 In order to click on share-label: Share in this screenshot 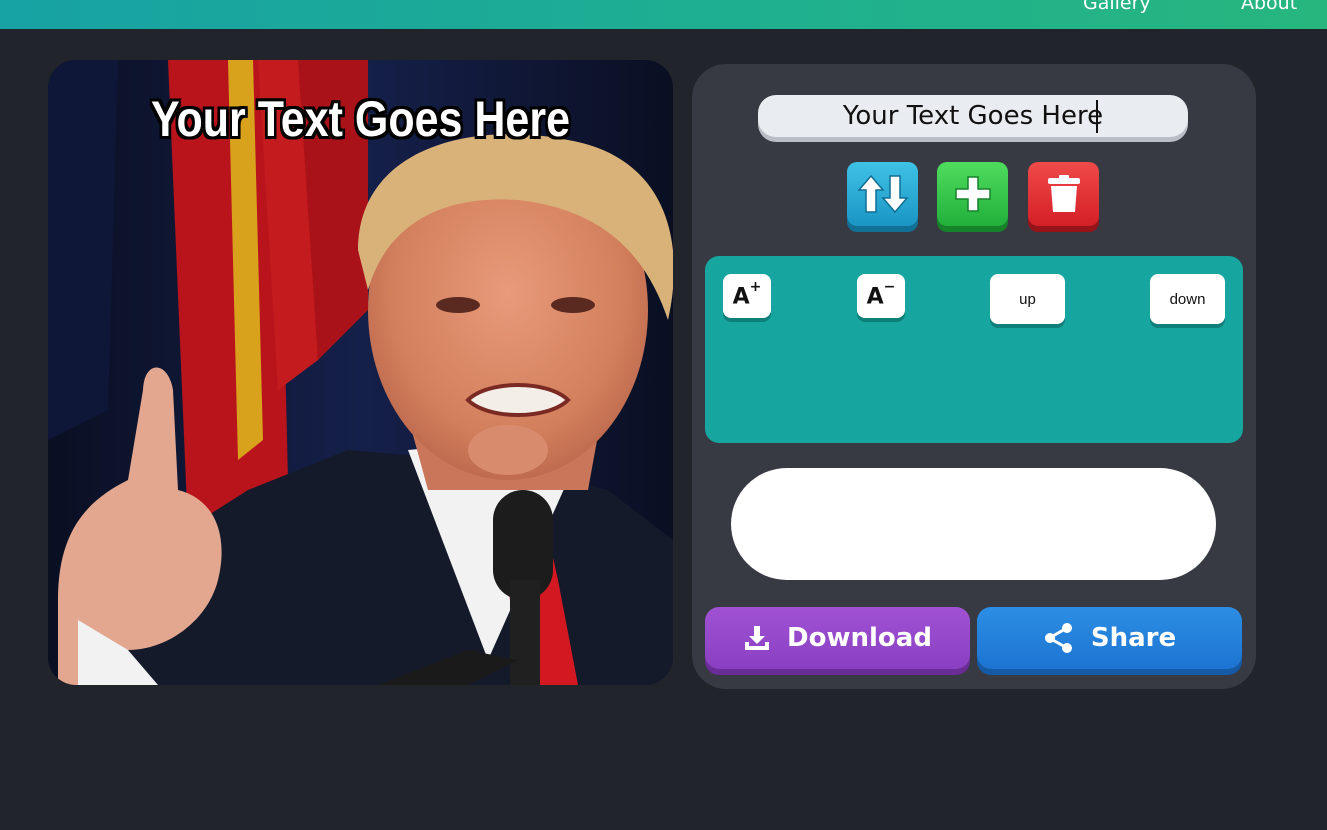, I will do `click(1133, 638)`.